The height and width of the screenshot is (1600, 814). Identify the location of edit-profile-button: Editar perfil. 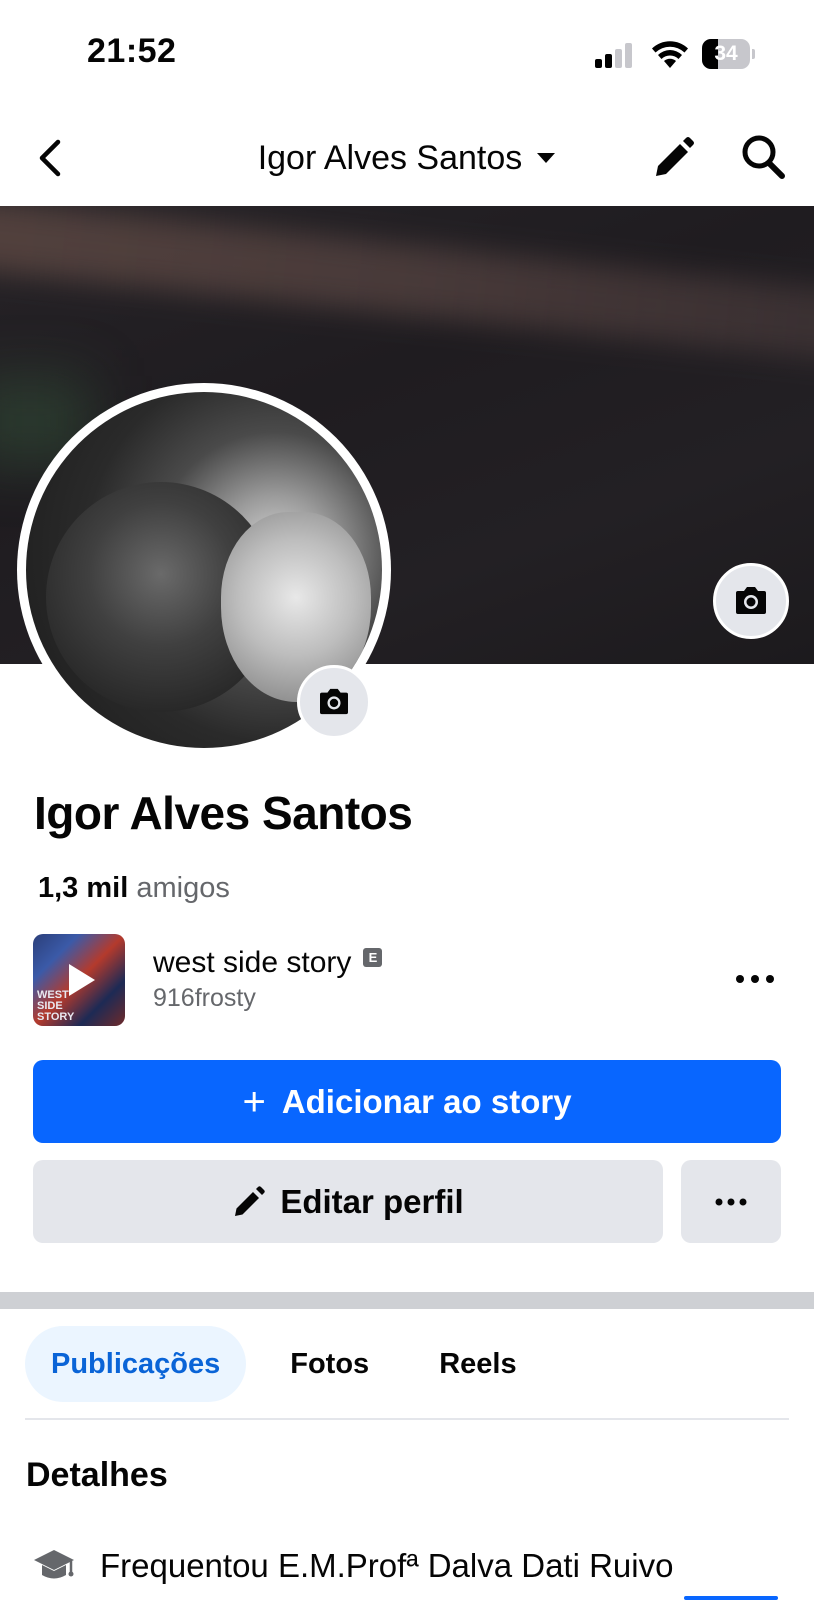
(348, 1201).